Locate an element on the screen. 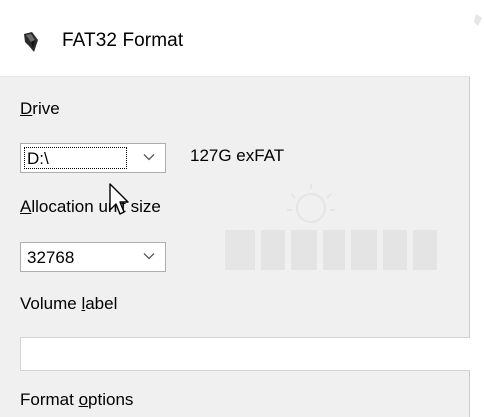  format-options-text-after: ptions is located at coordinates (111, 399).